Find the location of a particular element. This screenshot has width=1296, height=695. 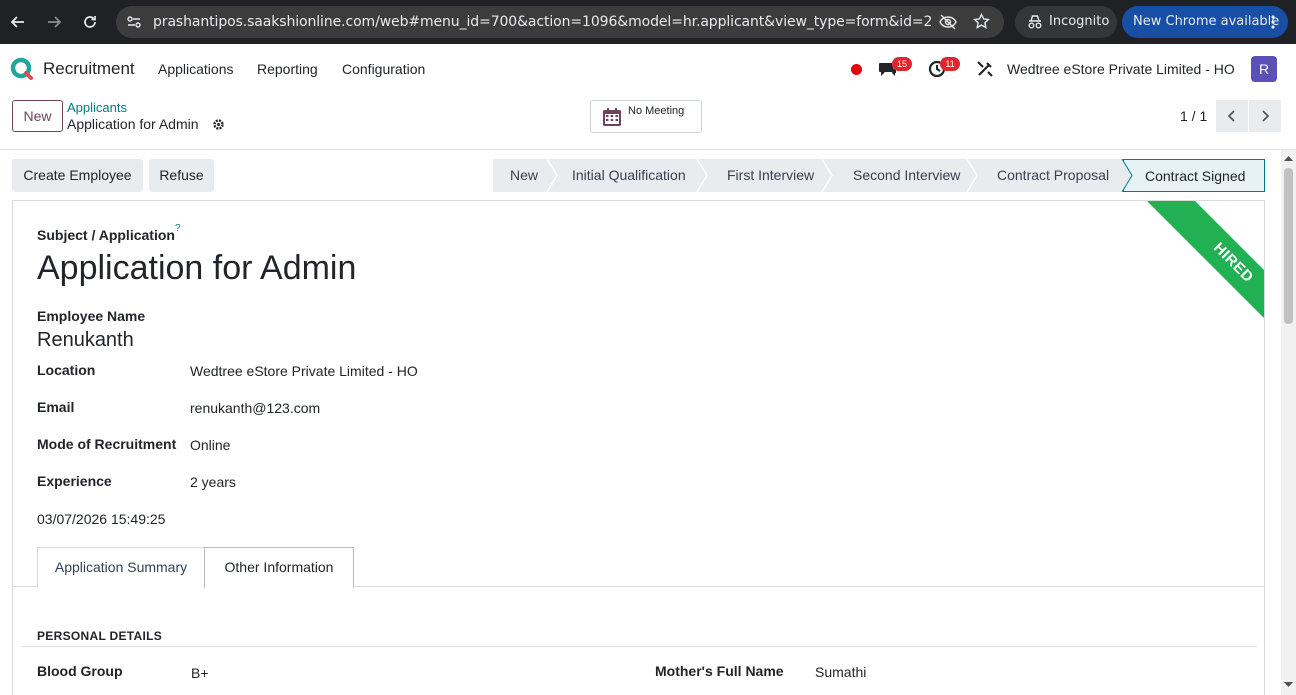

recruitment-app-icon is located at coordinates (22, 69).